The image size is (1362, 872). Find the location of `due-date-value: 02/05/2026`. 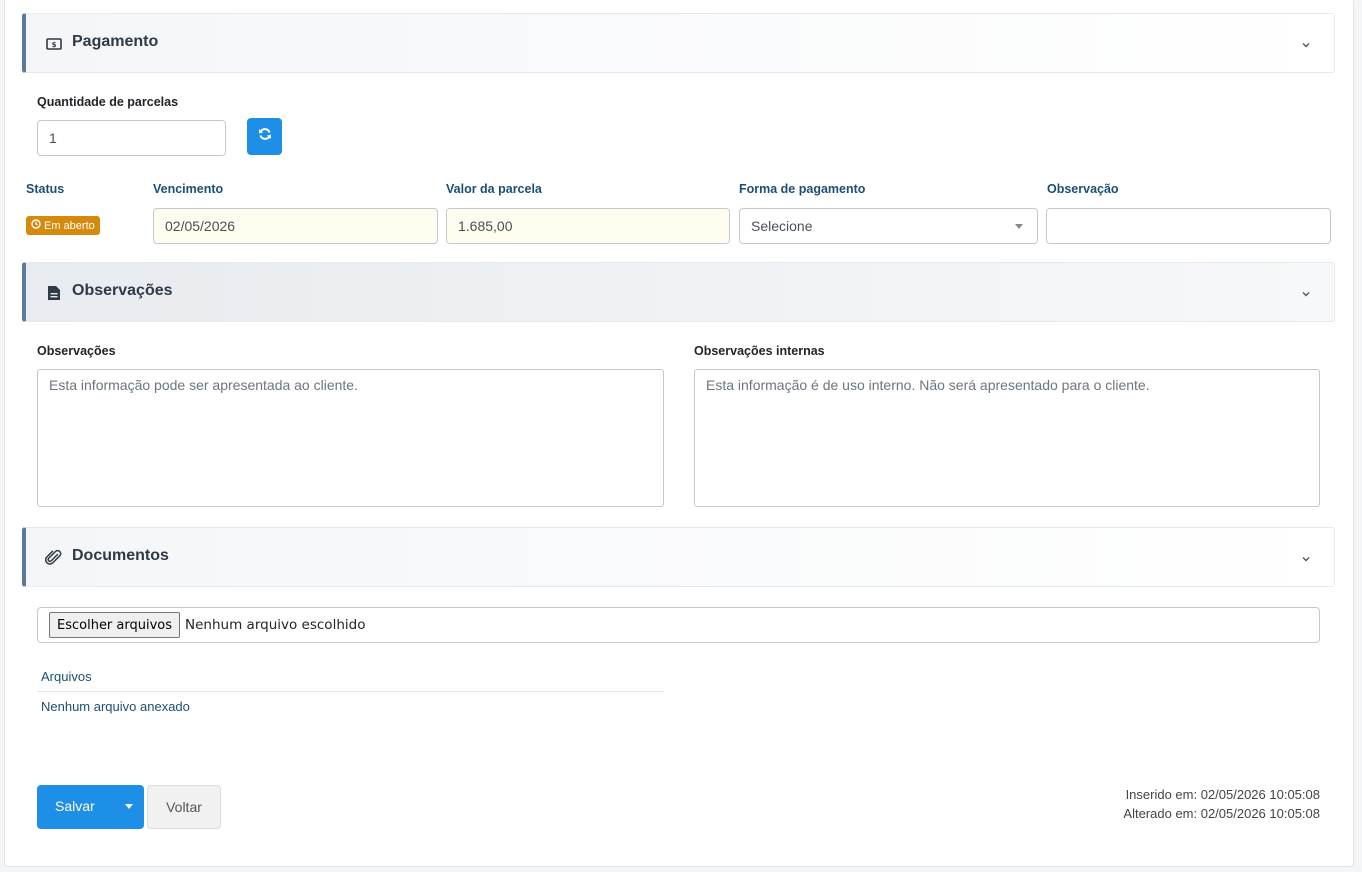

due-date-value: 02/05/2026 is located at coordinates (200, 226).